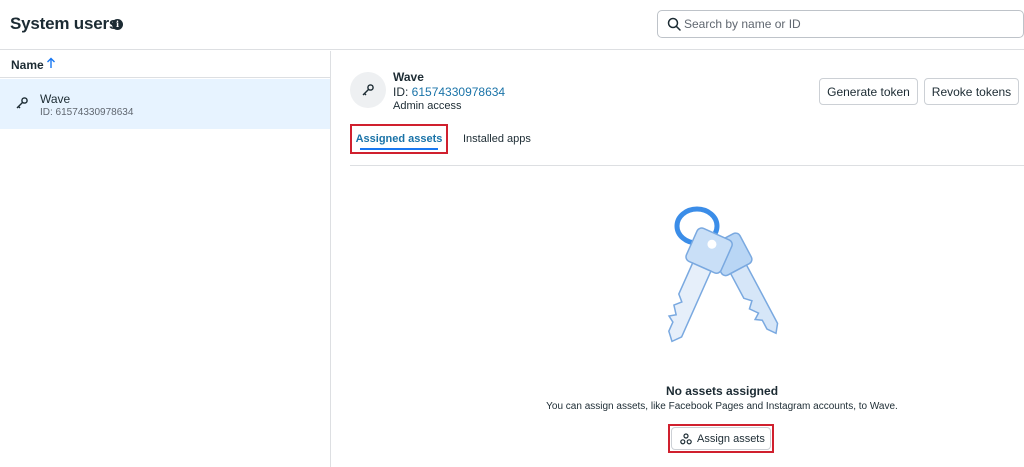  I want to click on page-header: System users i, so click(512, 25).